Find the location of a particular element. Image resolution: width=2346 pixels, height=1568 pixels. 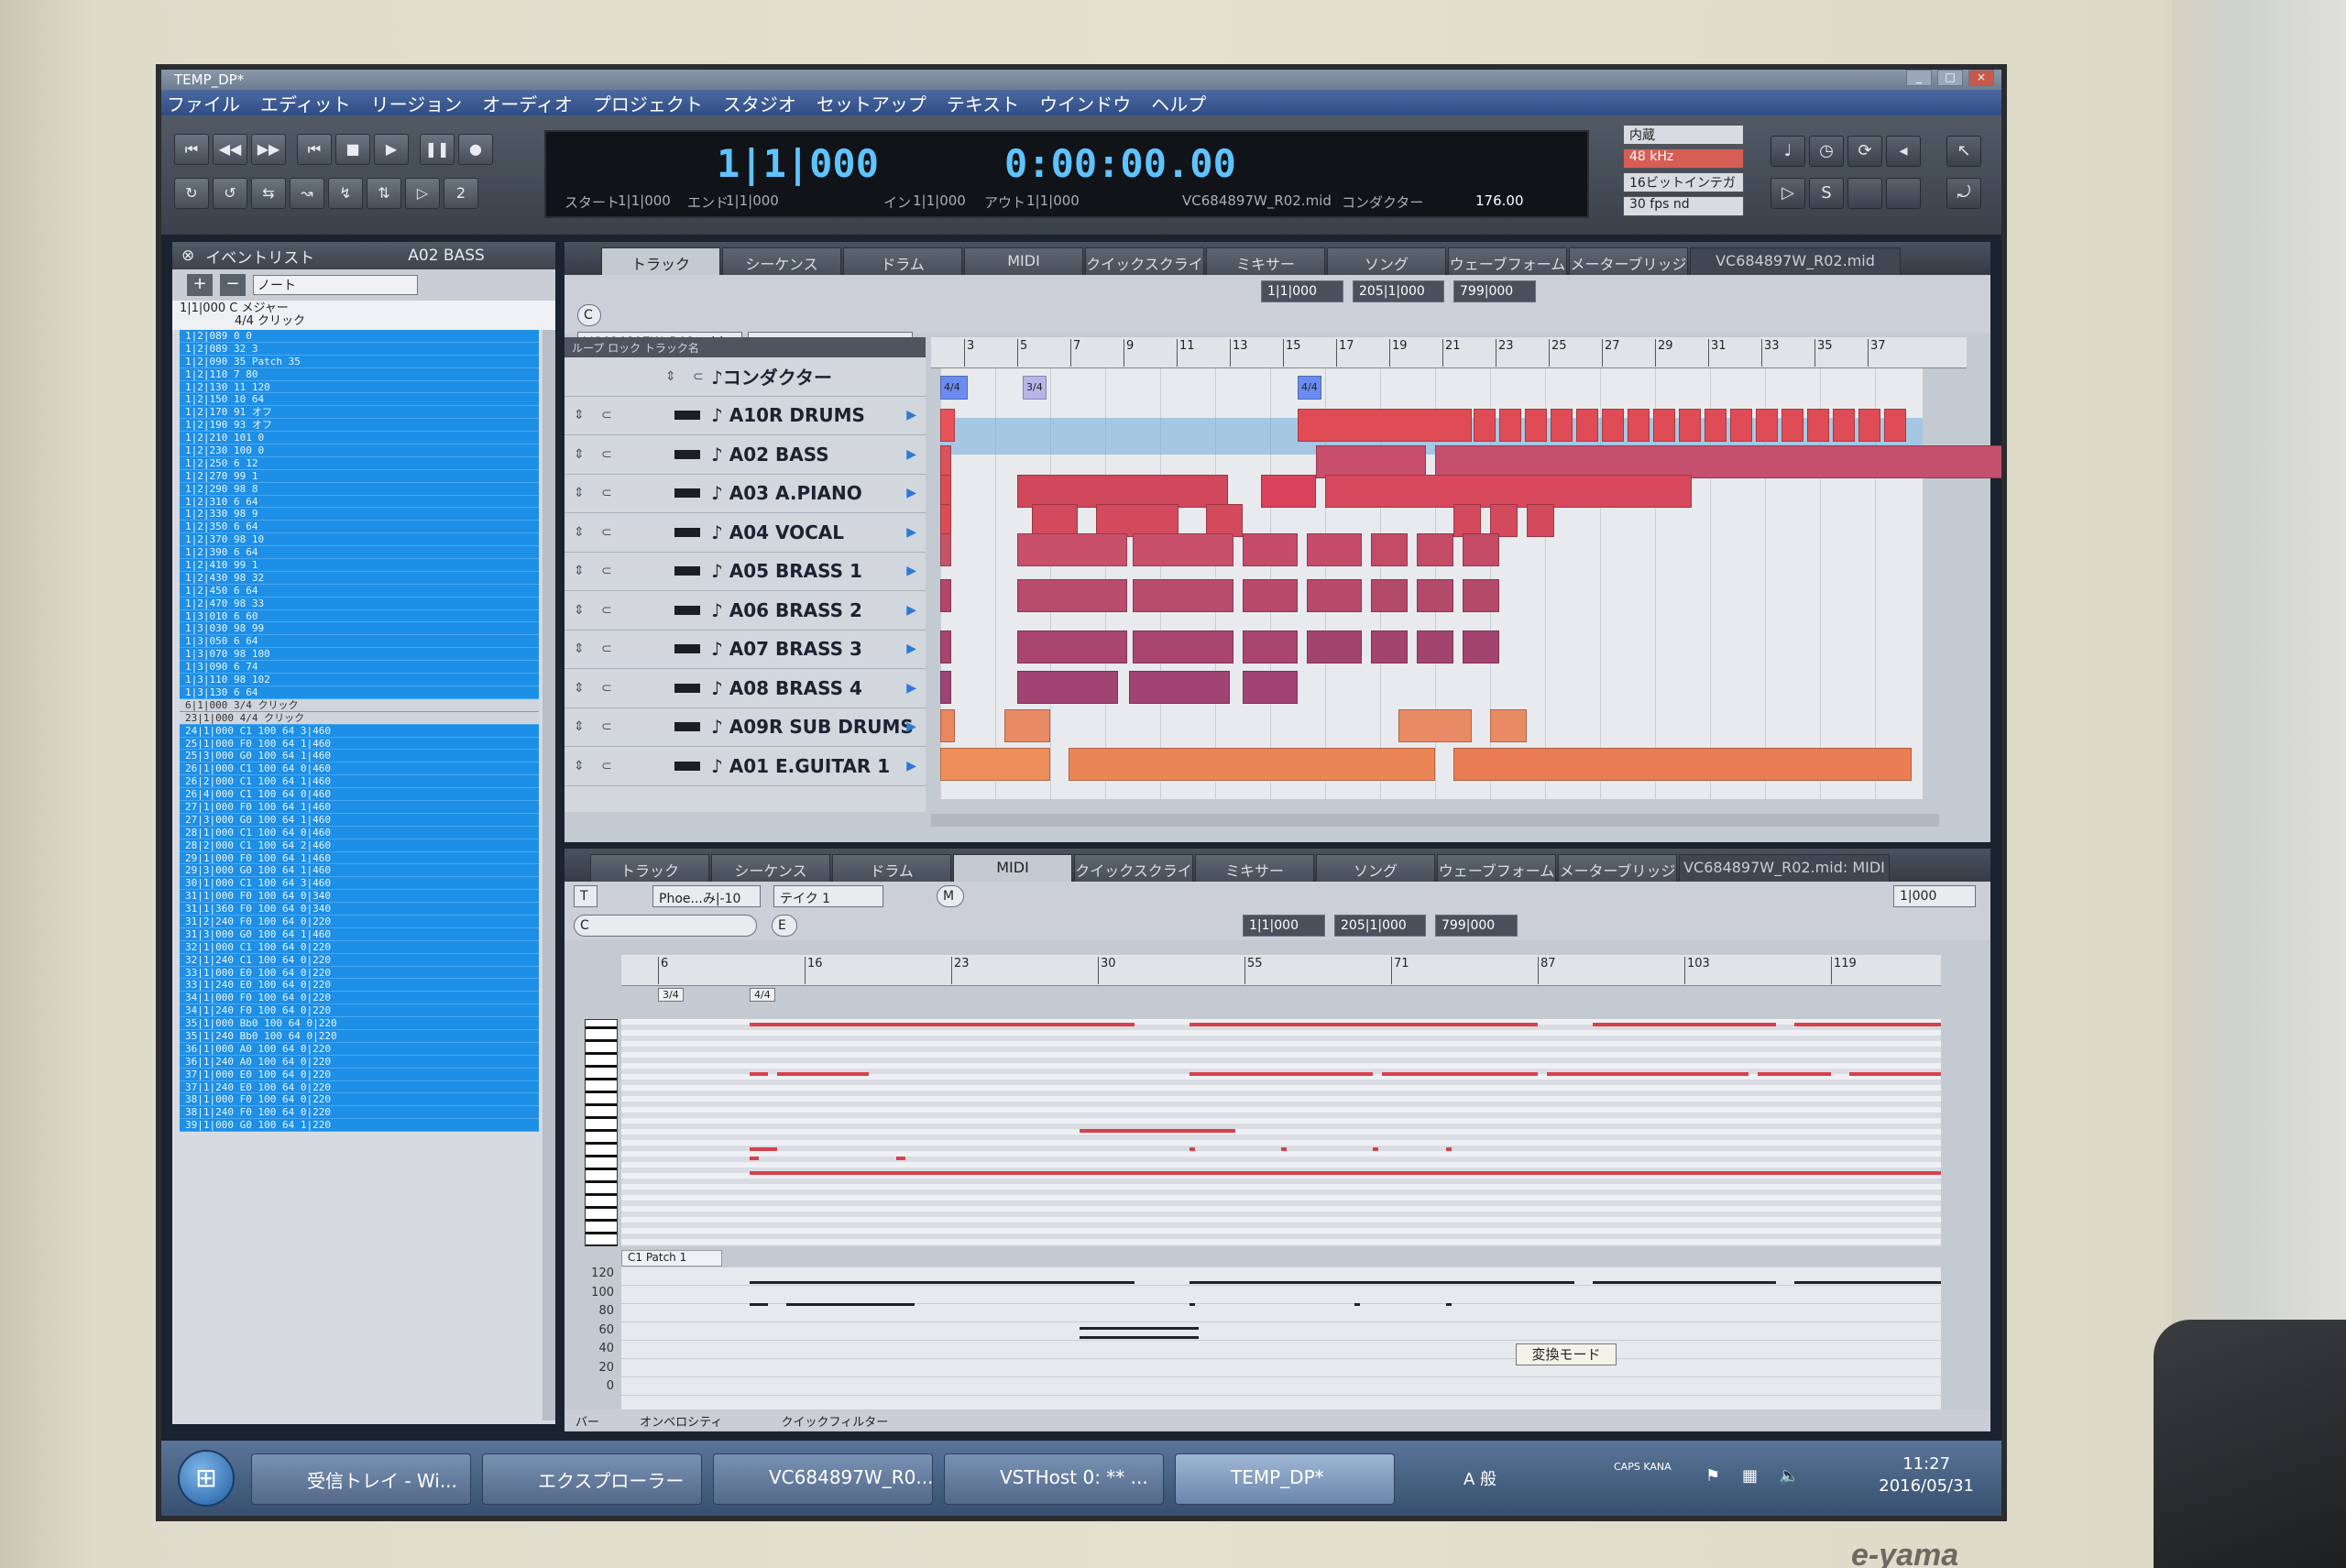

sync-icon: ⟳ is located at coordinates (1864, 151).